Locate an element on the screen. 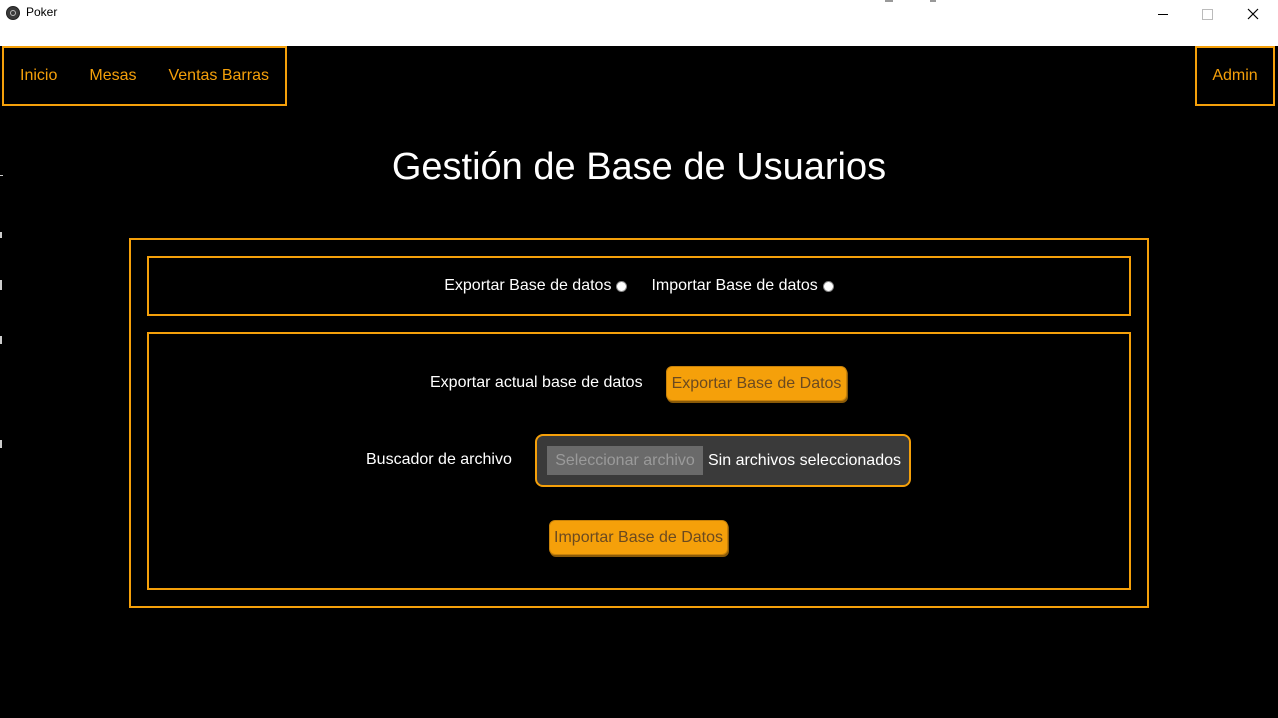  close-button is located at coordinates (1253, 14).